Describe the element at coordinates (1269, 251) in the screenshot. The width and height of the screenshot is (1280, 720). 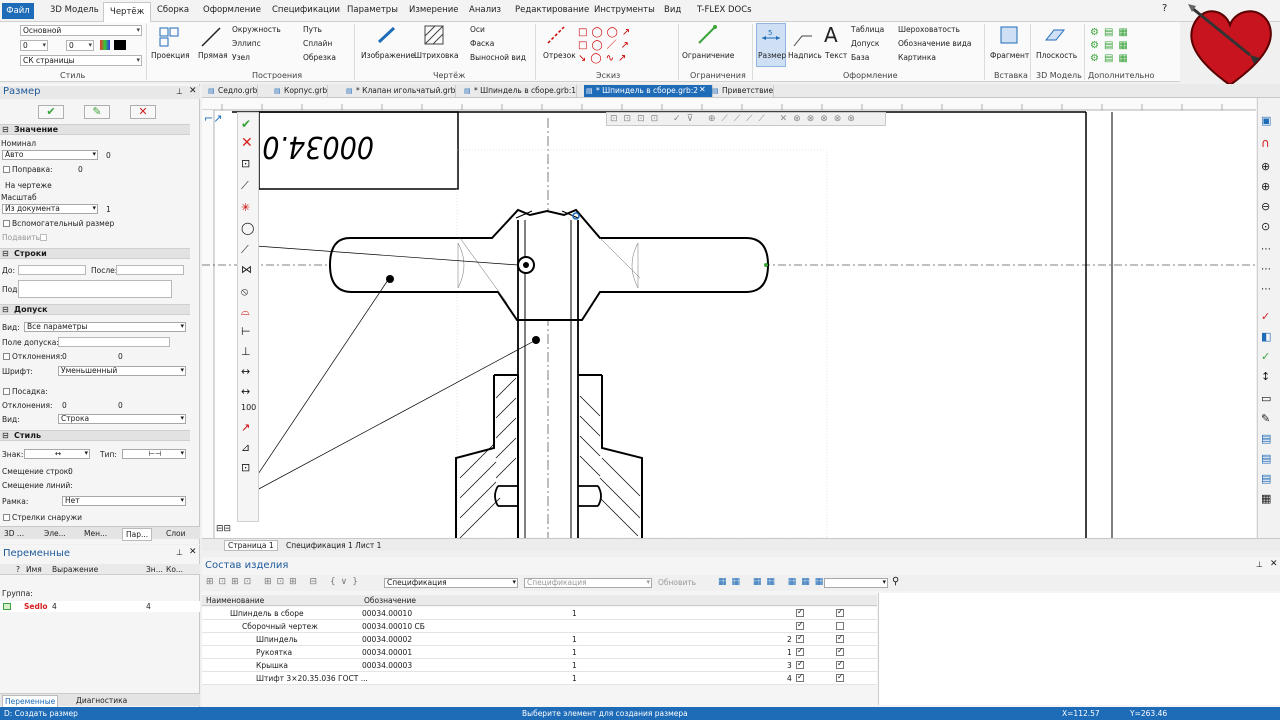
I see `grid-icon: ⋯` at that location.